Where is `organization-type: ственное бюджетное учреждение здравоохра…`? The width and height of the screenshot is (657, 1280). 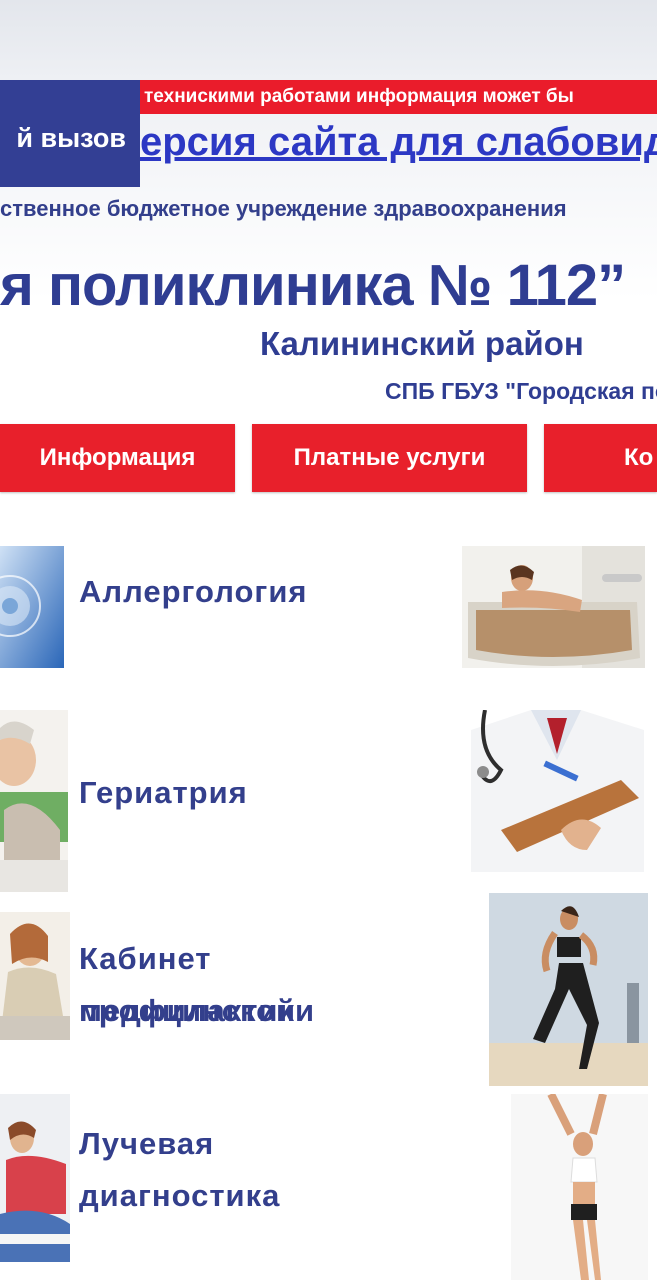
organization-type: ственное бюджетное учреждение здравоохра… is located at coordinates (283, 208).